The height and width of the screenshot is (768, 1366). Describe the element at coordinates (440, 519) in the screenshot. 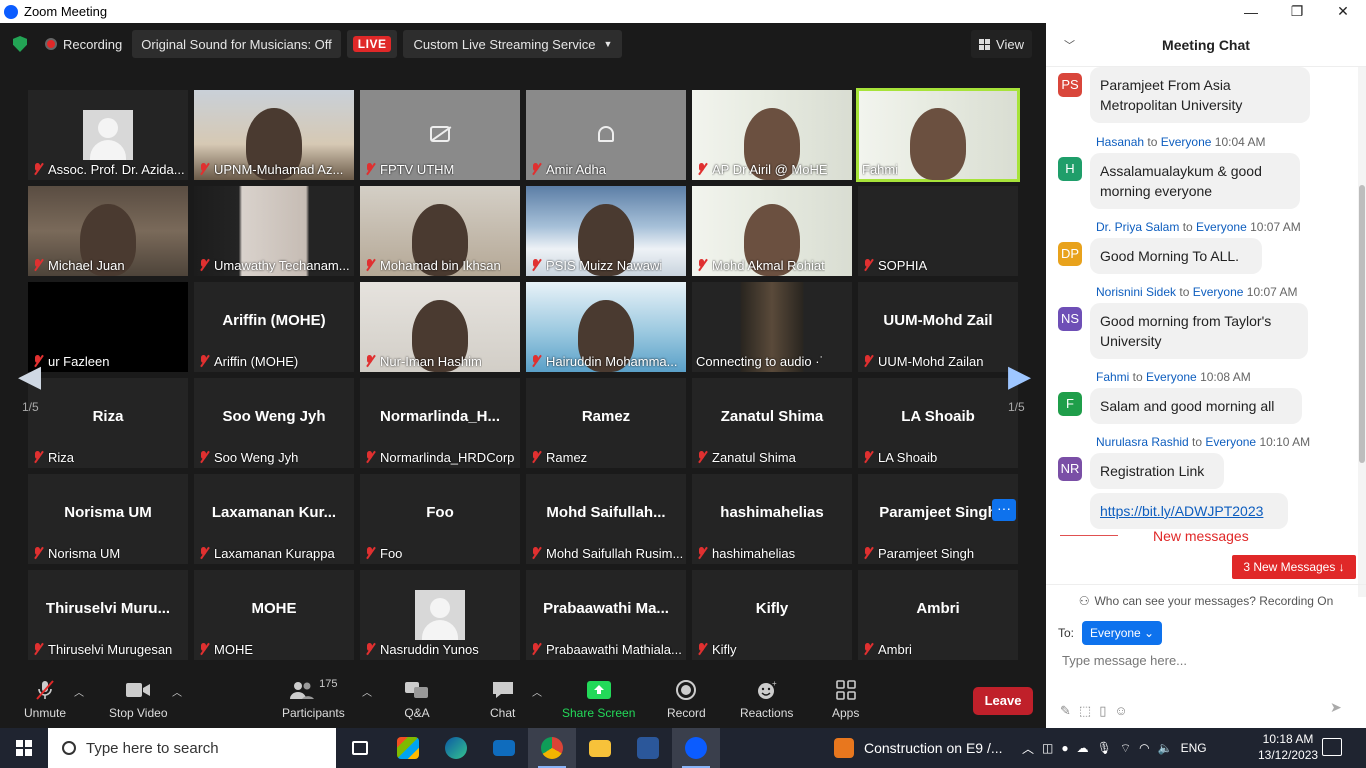

I see `participant-tile: Foo Foo` at that location.